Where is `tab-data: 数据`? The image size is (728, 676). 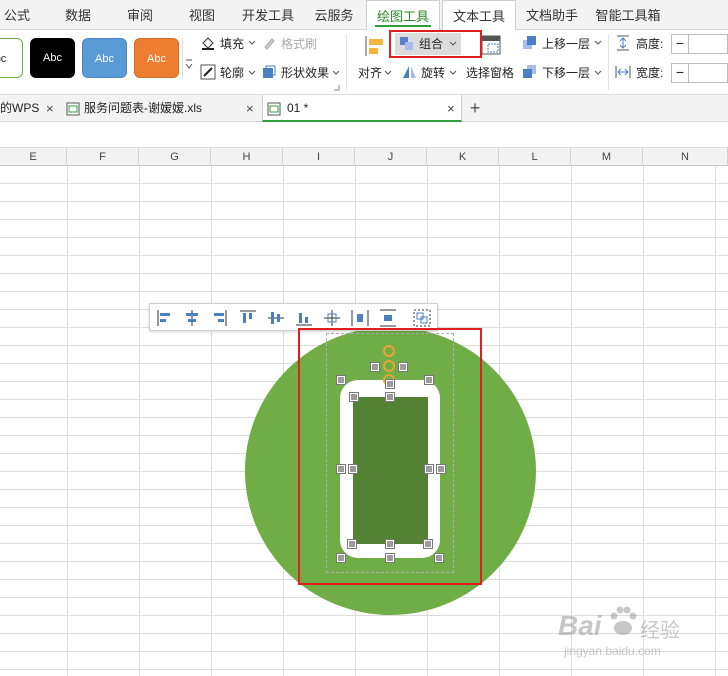
tab-data: 数据 is located at coordinates (78, 15).